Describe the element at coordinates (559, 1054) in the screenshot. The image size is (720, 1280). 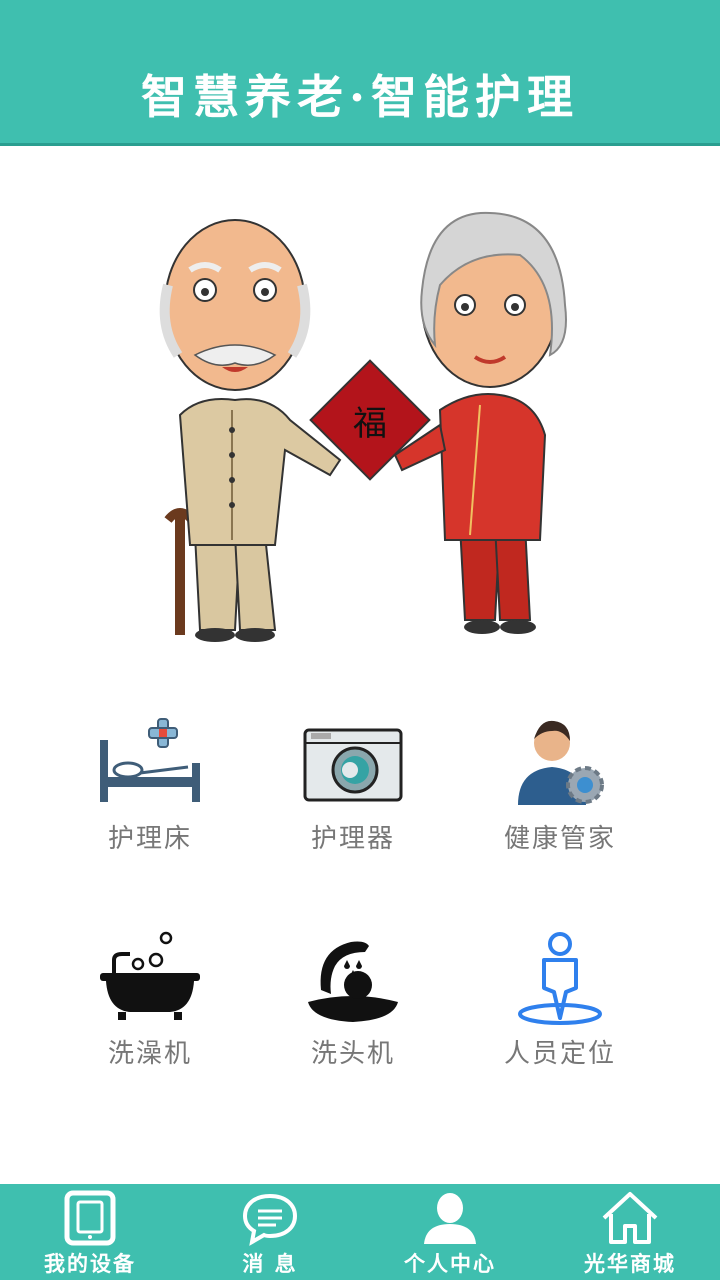
I see `service-label: 人员定位` at that location.